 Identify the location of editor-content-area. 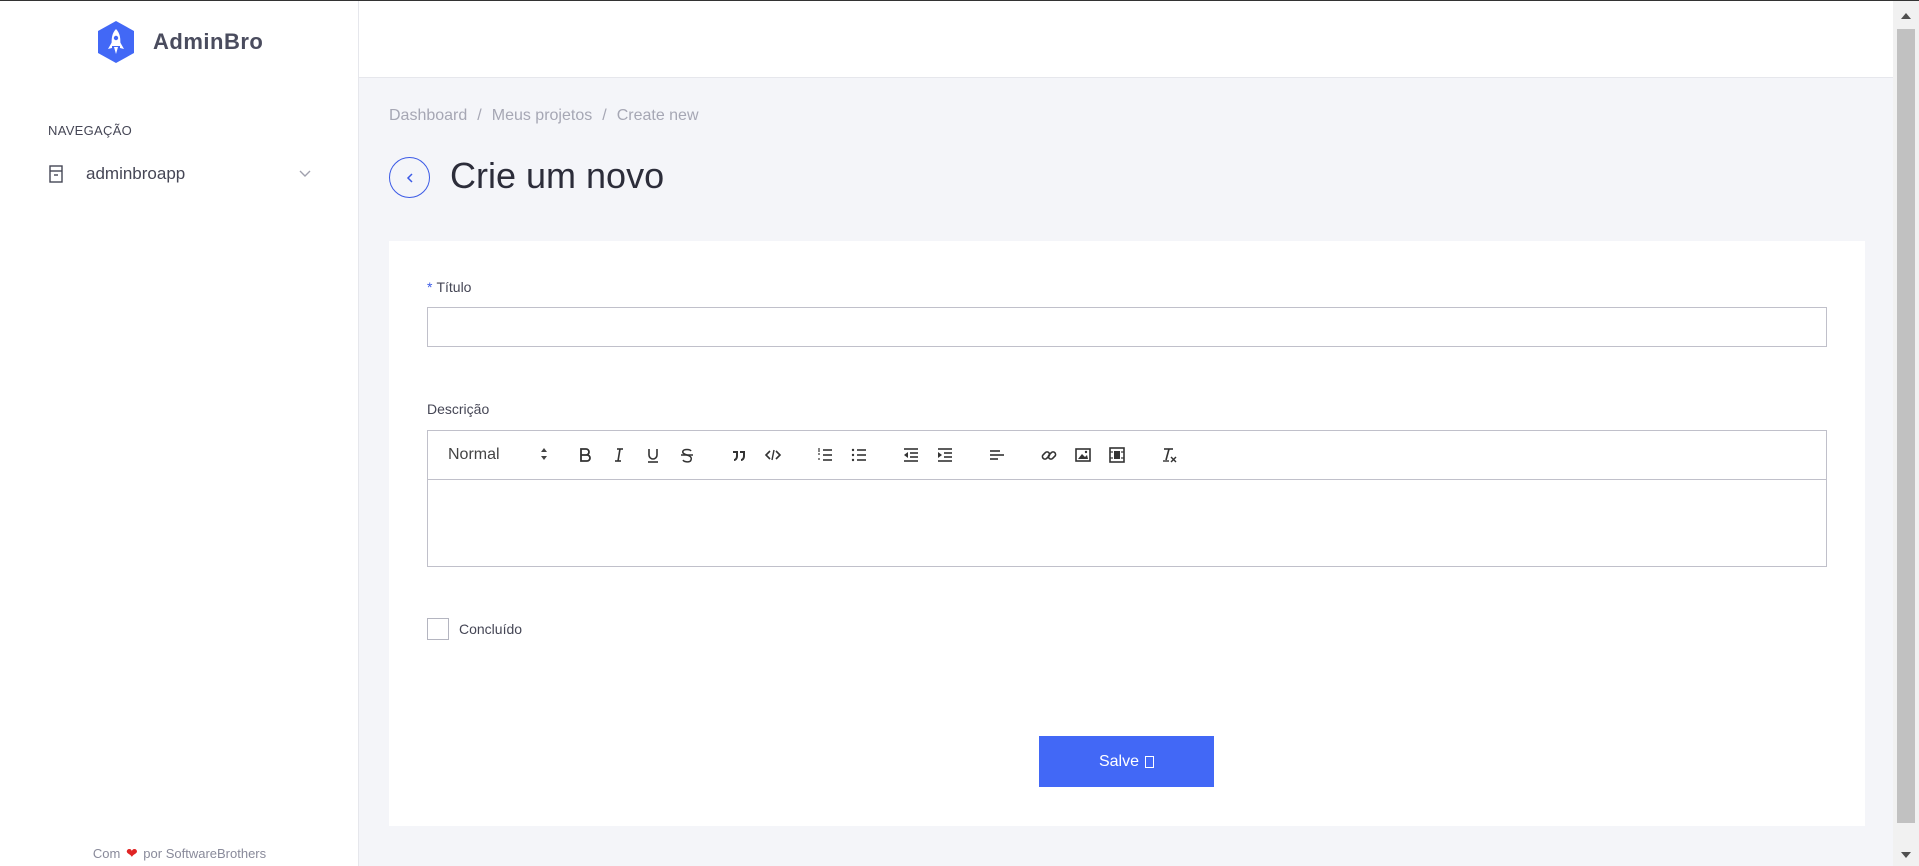
(1127, 523).